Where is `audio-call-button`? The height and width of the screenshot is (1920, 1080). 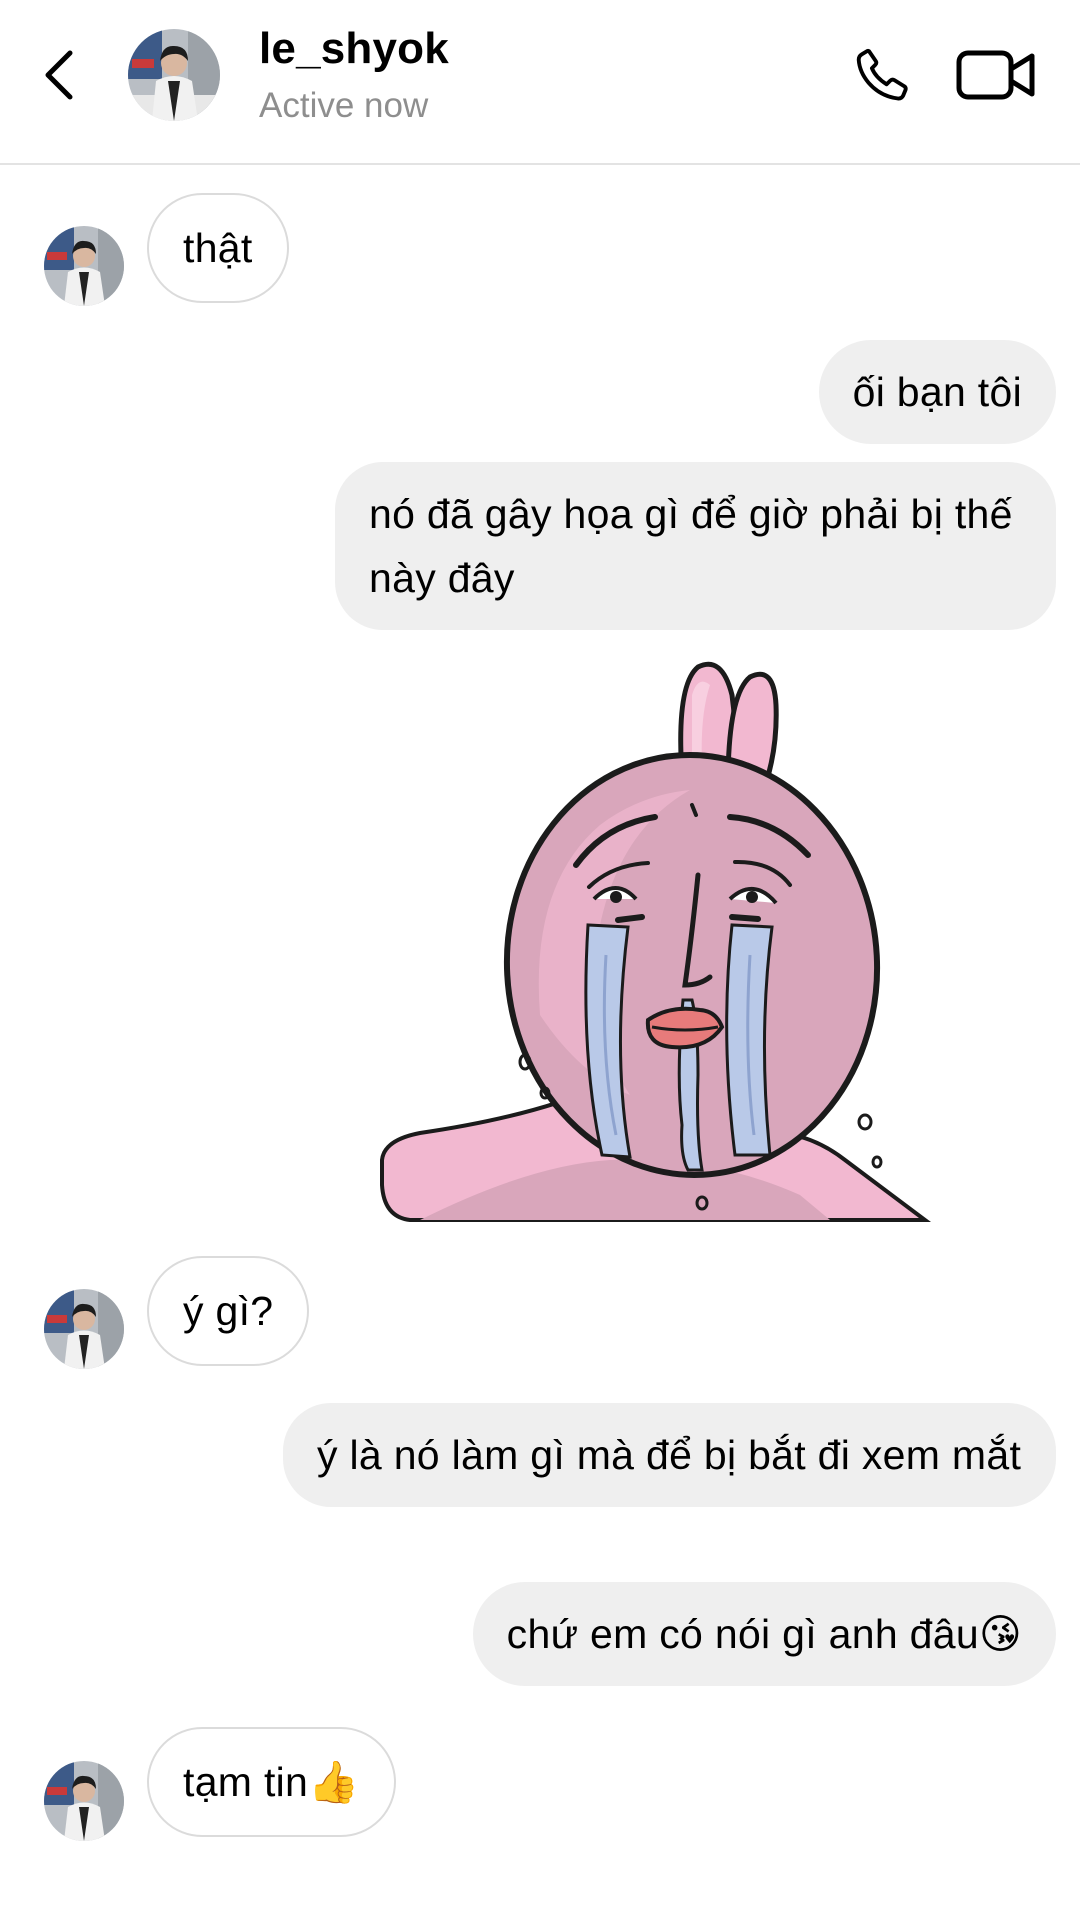
audio-call-button is located at coordinates (883, 75).